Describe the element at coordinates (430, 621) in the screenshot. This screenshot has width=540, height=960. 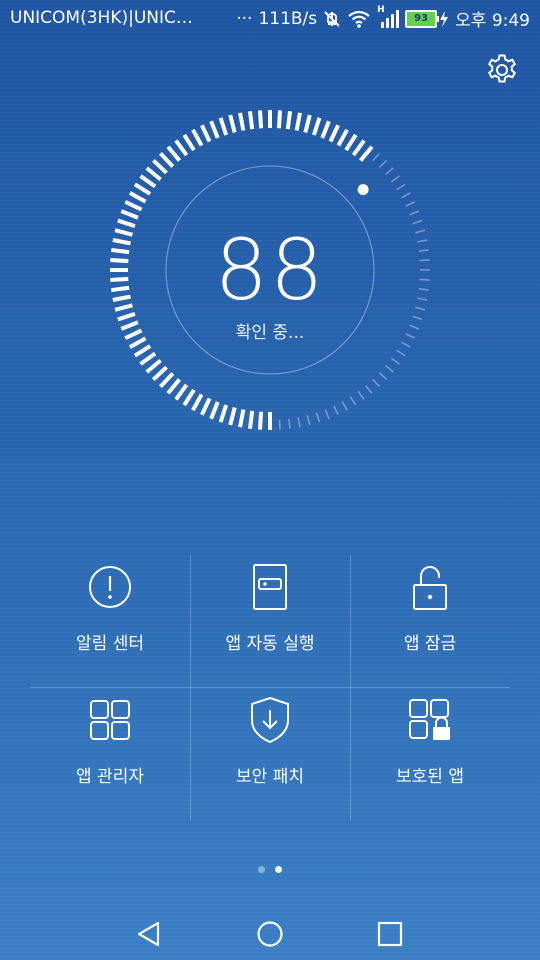
I see `app-lock-button: 앱 잠금` at that location.